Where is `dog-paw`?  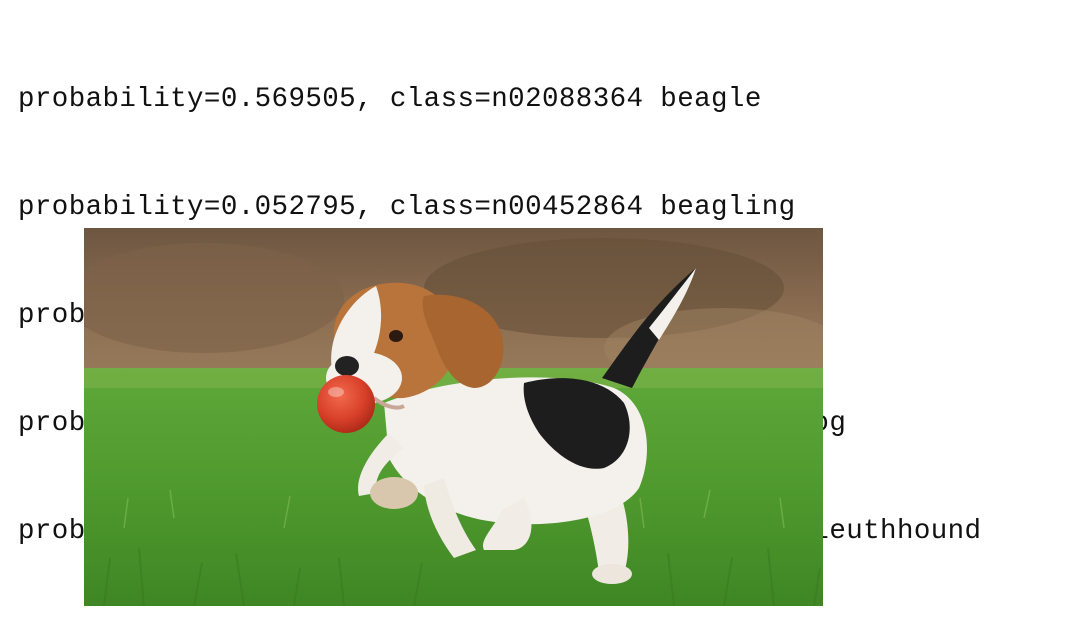
dog-paw is located at coordinates (394, 493).